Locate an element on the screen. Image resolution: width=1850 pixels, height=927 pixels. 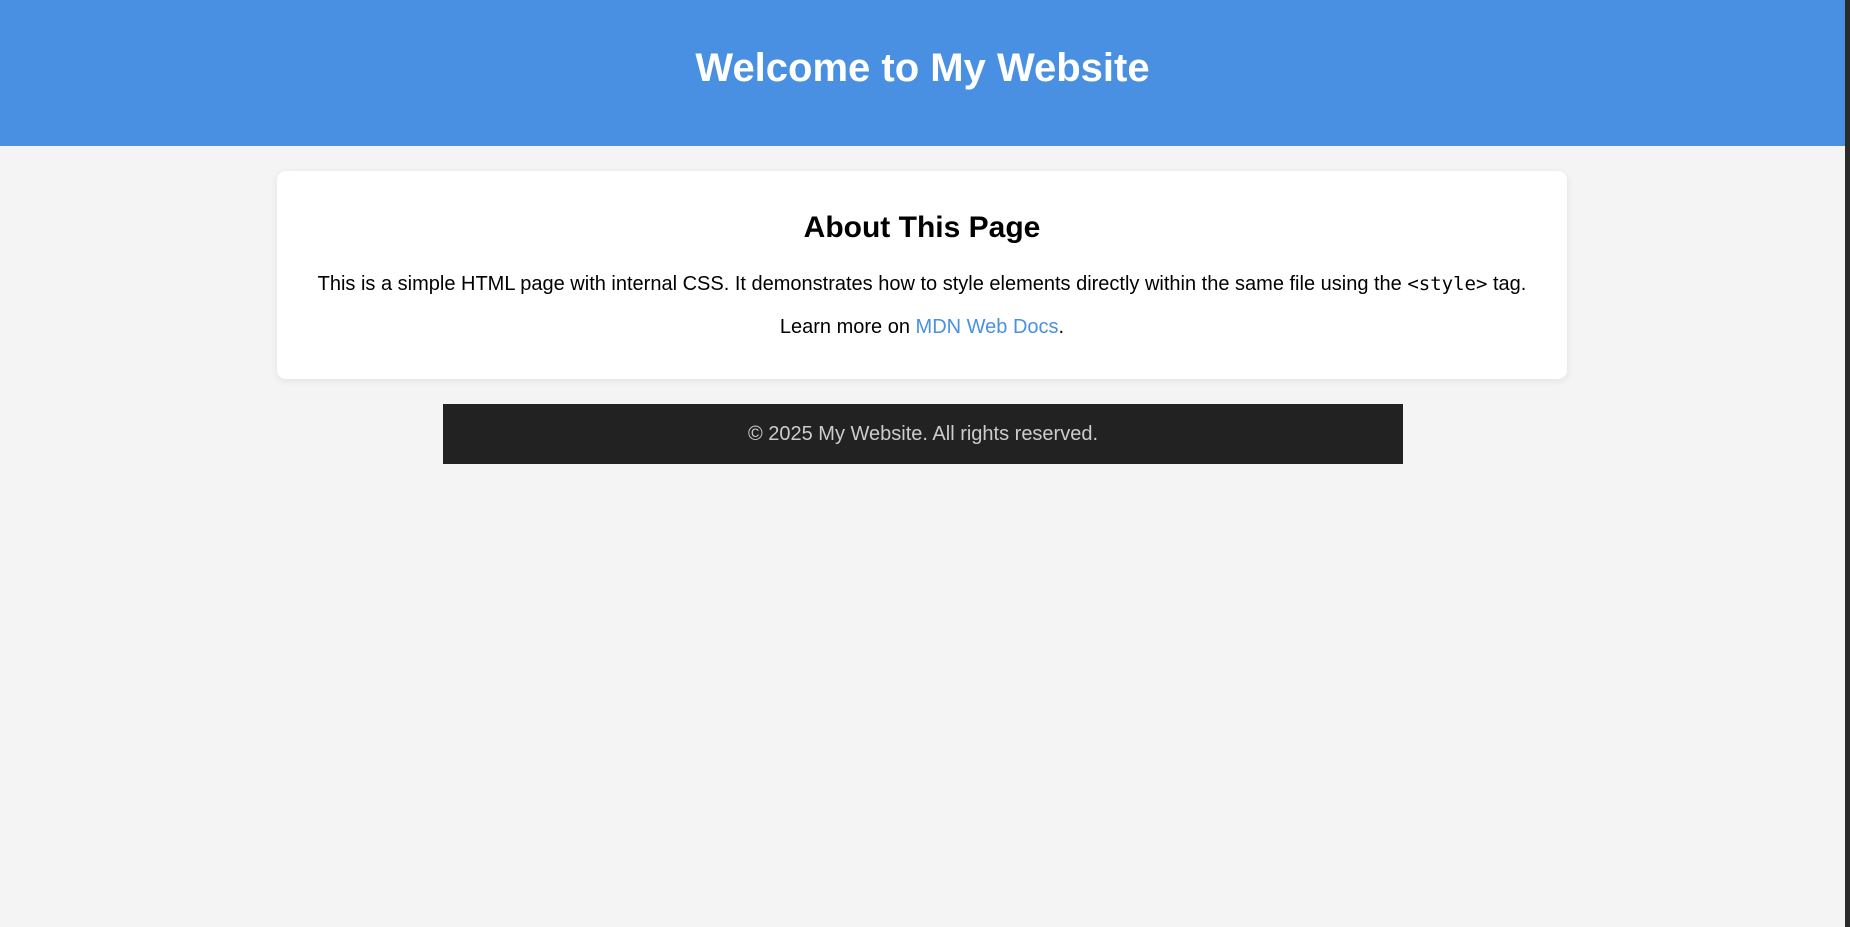
site-footer: © 2025 My Website. All rights reserved. is located at coordinates (923, 434).